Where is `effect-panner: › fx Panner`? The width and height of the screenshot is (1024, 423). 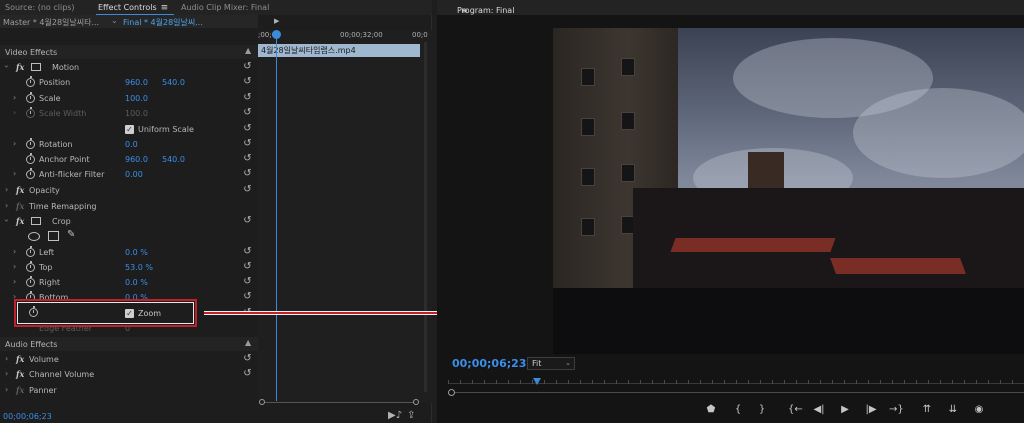
effect-panner: › fx Panner is located at coordinates (129, 390).